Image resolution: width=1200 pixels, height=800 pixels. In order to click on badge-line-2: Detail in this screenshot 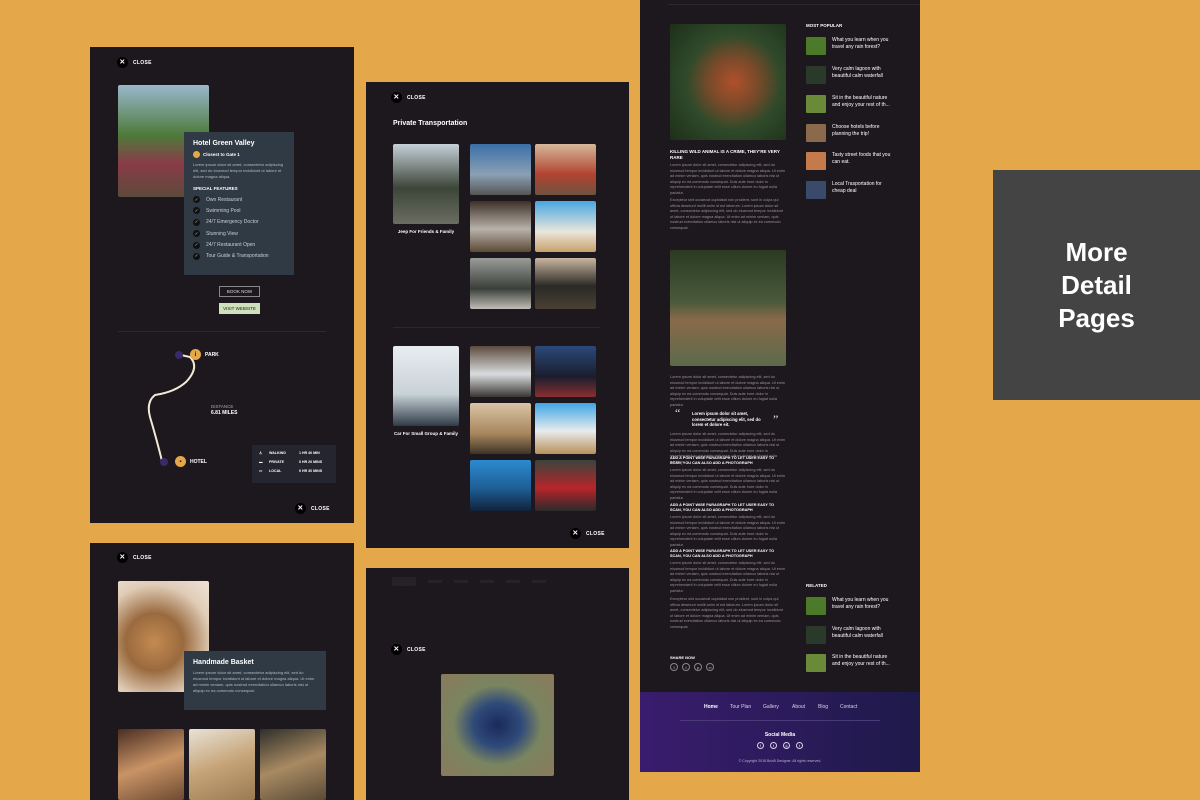, I will do `click(1096, 284)`.